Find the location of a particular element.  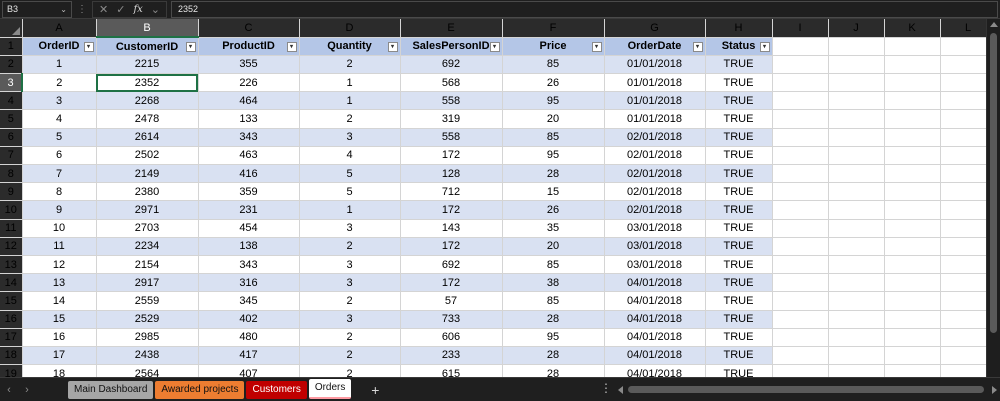

table-cell: 231 is located at coordinates (249, 210).